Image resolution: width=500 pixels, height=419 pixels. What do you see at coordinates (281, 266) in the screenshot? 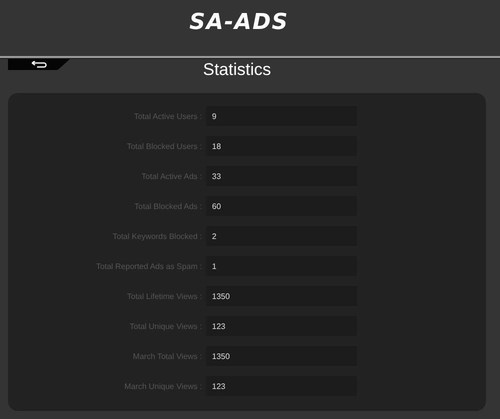
I see `stat-field: 1` at bounding box center [281, 266].